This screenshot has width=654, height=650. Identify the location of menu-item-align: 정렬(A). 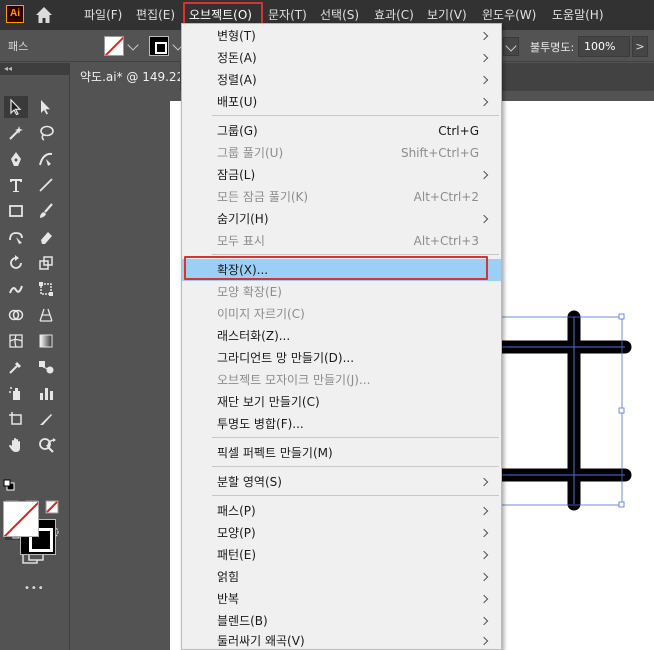
(341, 80).